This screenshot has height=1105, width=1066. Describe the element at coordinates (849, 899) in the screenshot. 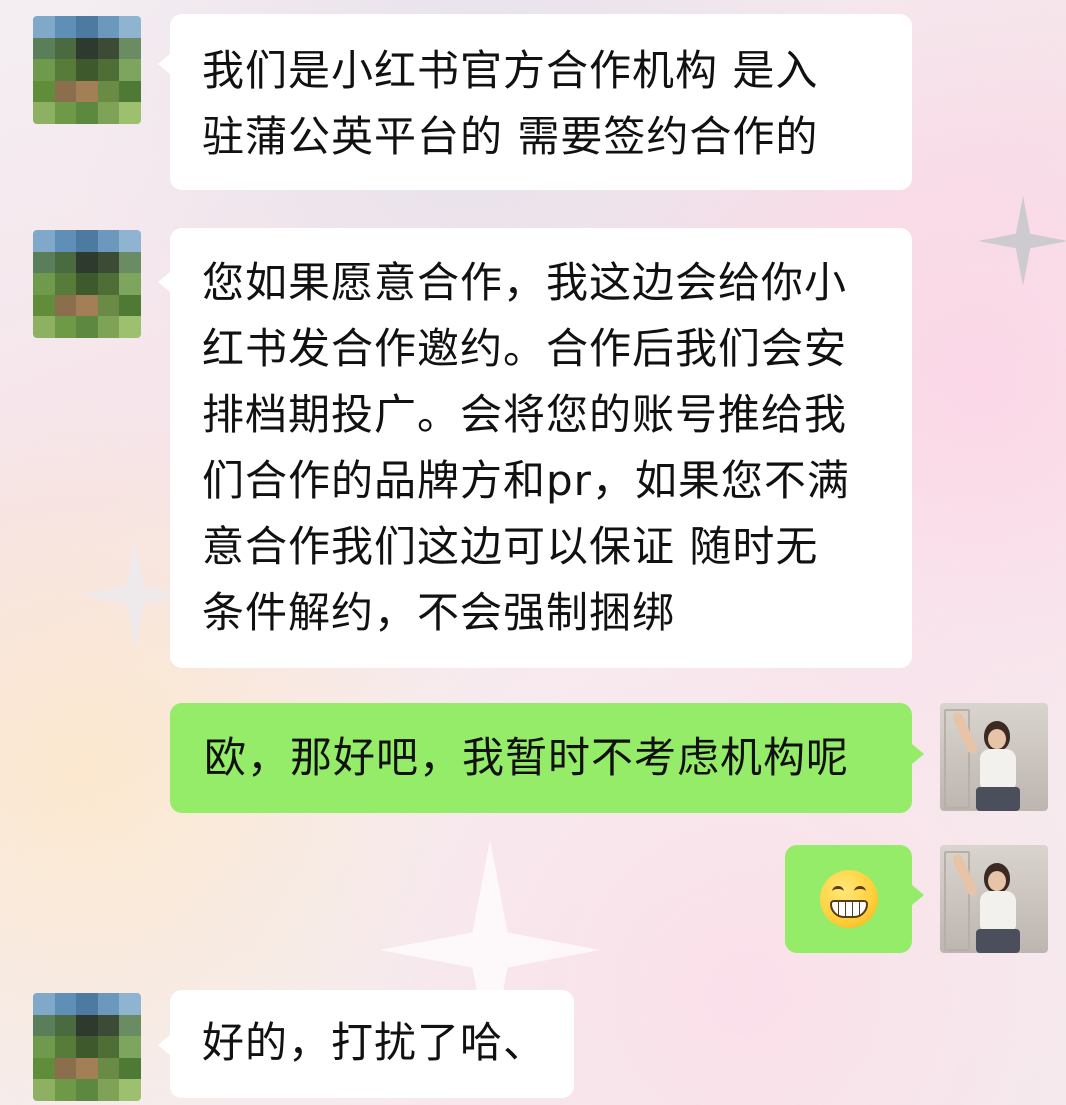

I see `grinning-face-emoji` at that location.